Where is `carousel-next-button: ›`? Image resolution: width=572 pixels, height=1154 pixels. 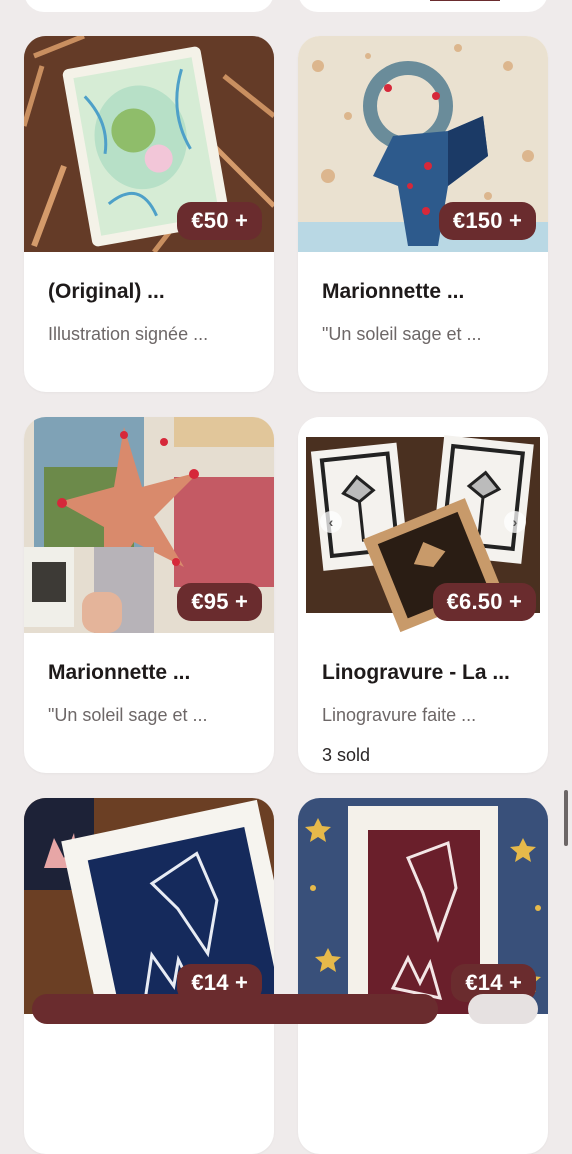
carousel-next-button: › is located at coordinates (515, 522).